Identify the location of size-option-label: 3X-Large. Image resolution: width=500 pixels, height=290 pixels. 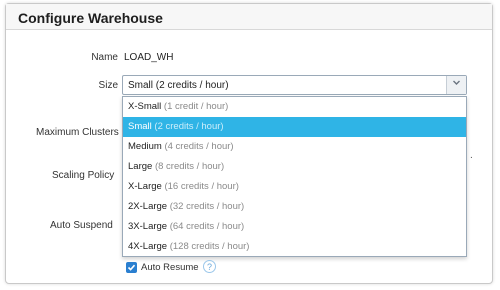
(148, 226).